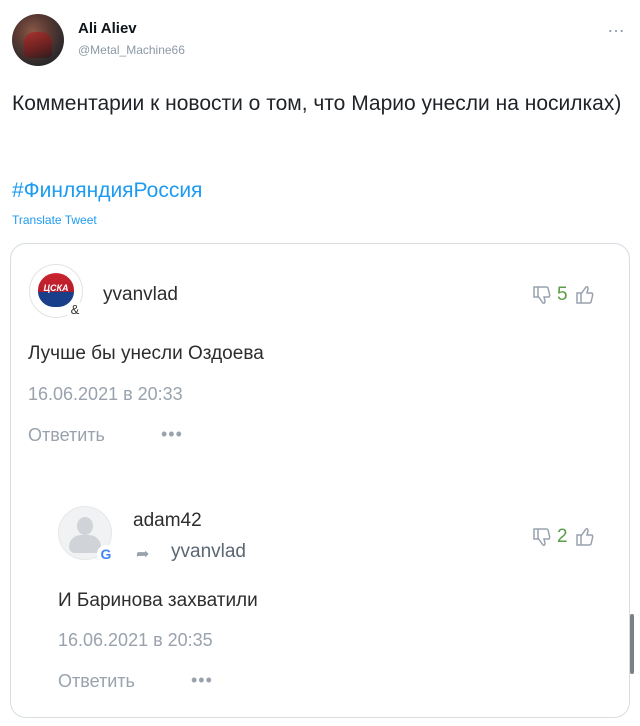 This screenshot has height=726, width=640. What do you see at coordinates (105, 394) in the screenshot?
I see `comment-date: 16.06.2021 в 20:33` at bounding box center [105, 394].